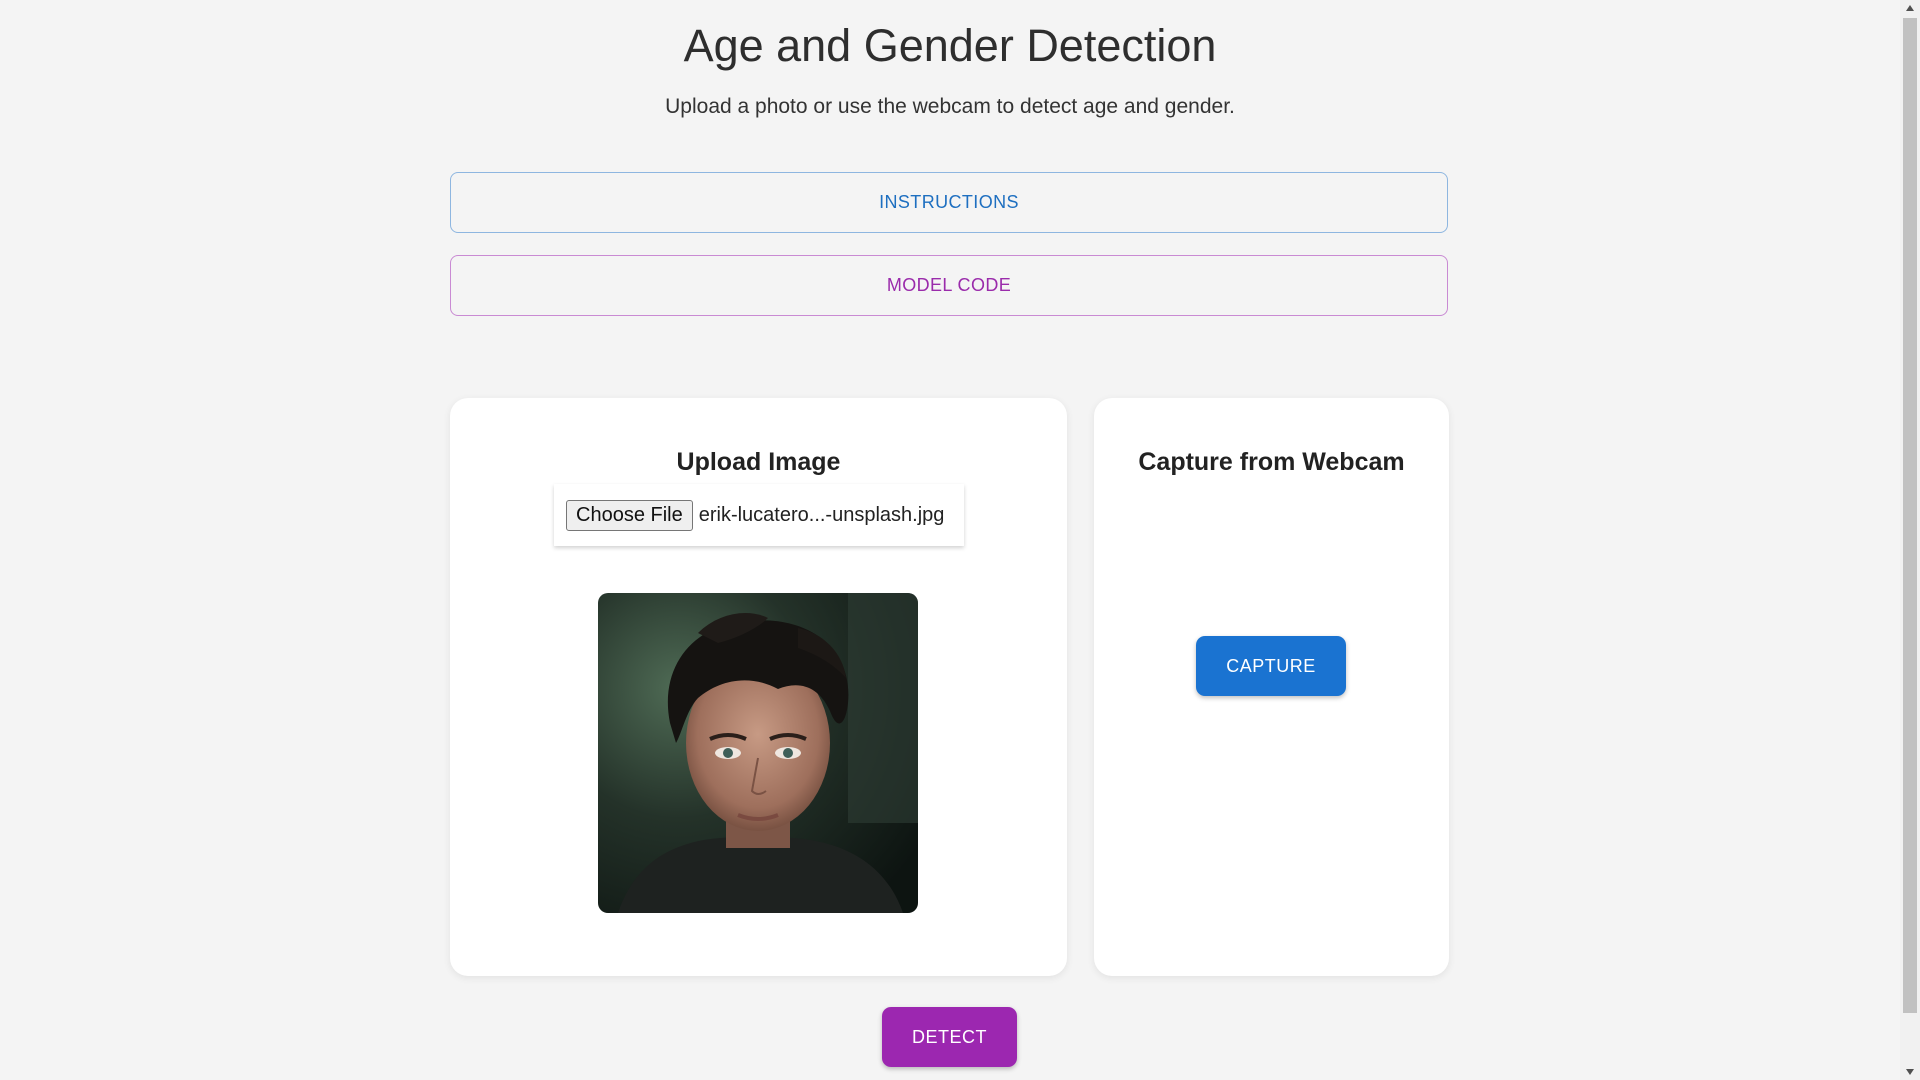  I want to click on vertical-scrollbar, so click(1910, 540).